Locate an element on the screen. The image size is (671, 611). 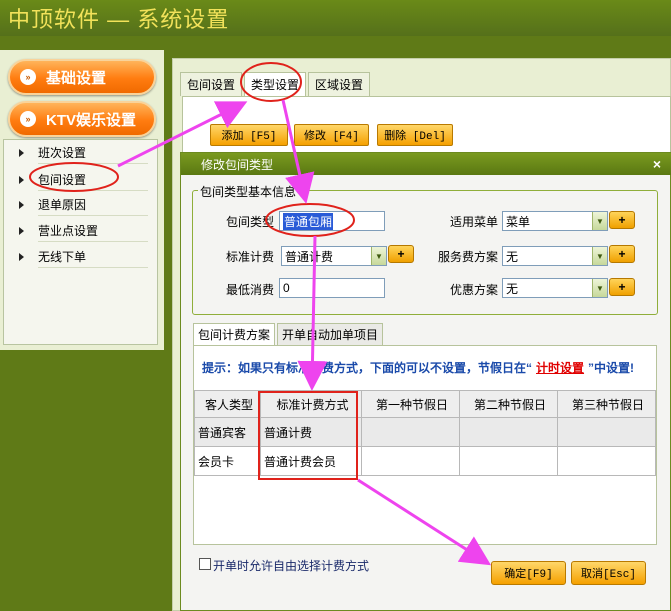
sidebar-group-label: 基础设置 is located at coordinates (76, 78).